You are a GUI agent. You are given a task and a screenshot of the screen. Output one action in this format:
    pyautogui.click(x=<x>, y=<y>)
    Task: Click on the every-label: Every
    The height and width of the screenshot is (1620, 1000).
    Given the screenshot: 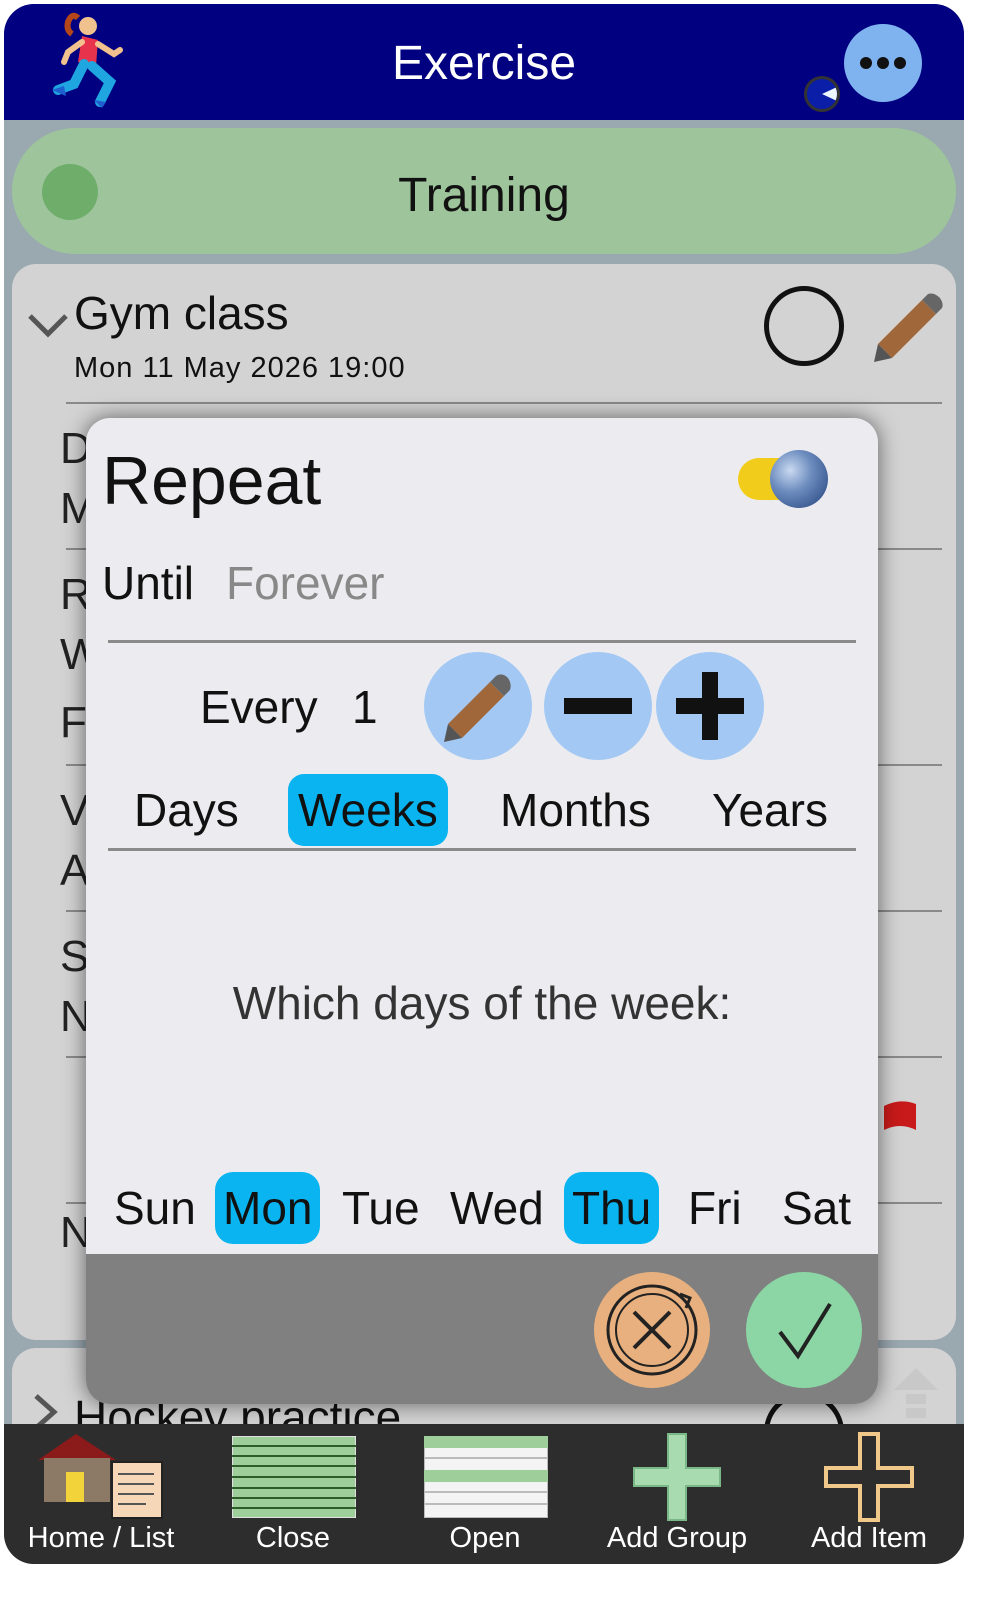 What is the action you would take?
    pyautogui.click(x=259, y=707)
    